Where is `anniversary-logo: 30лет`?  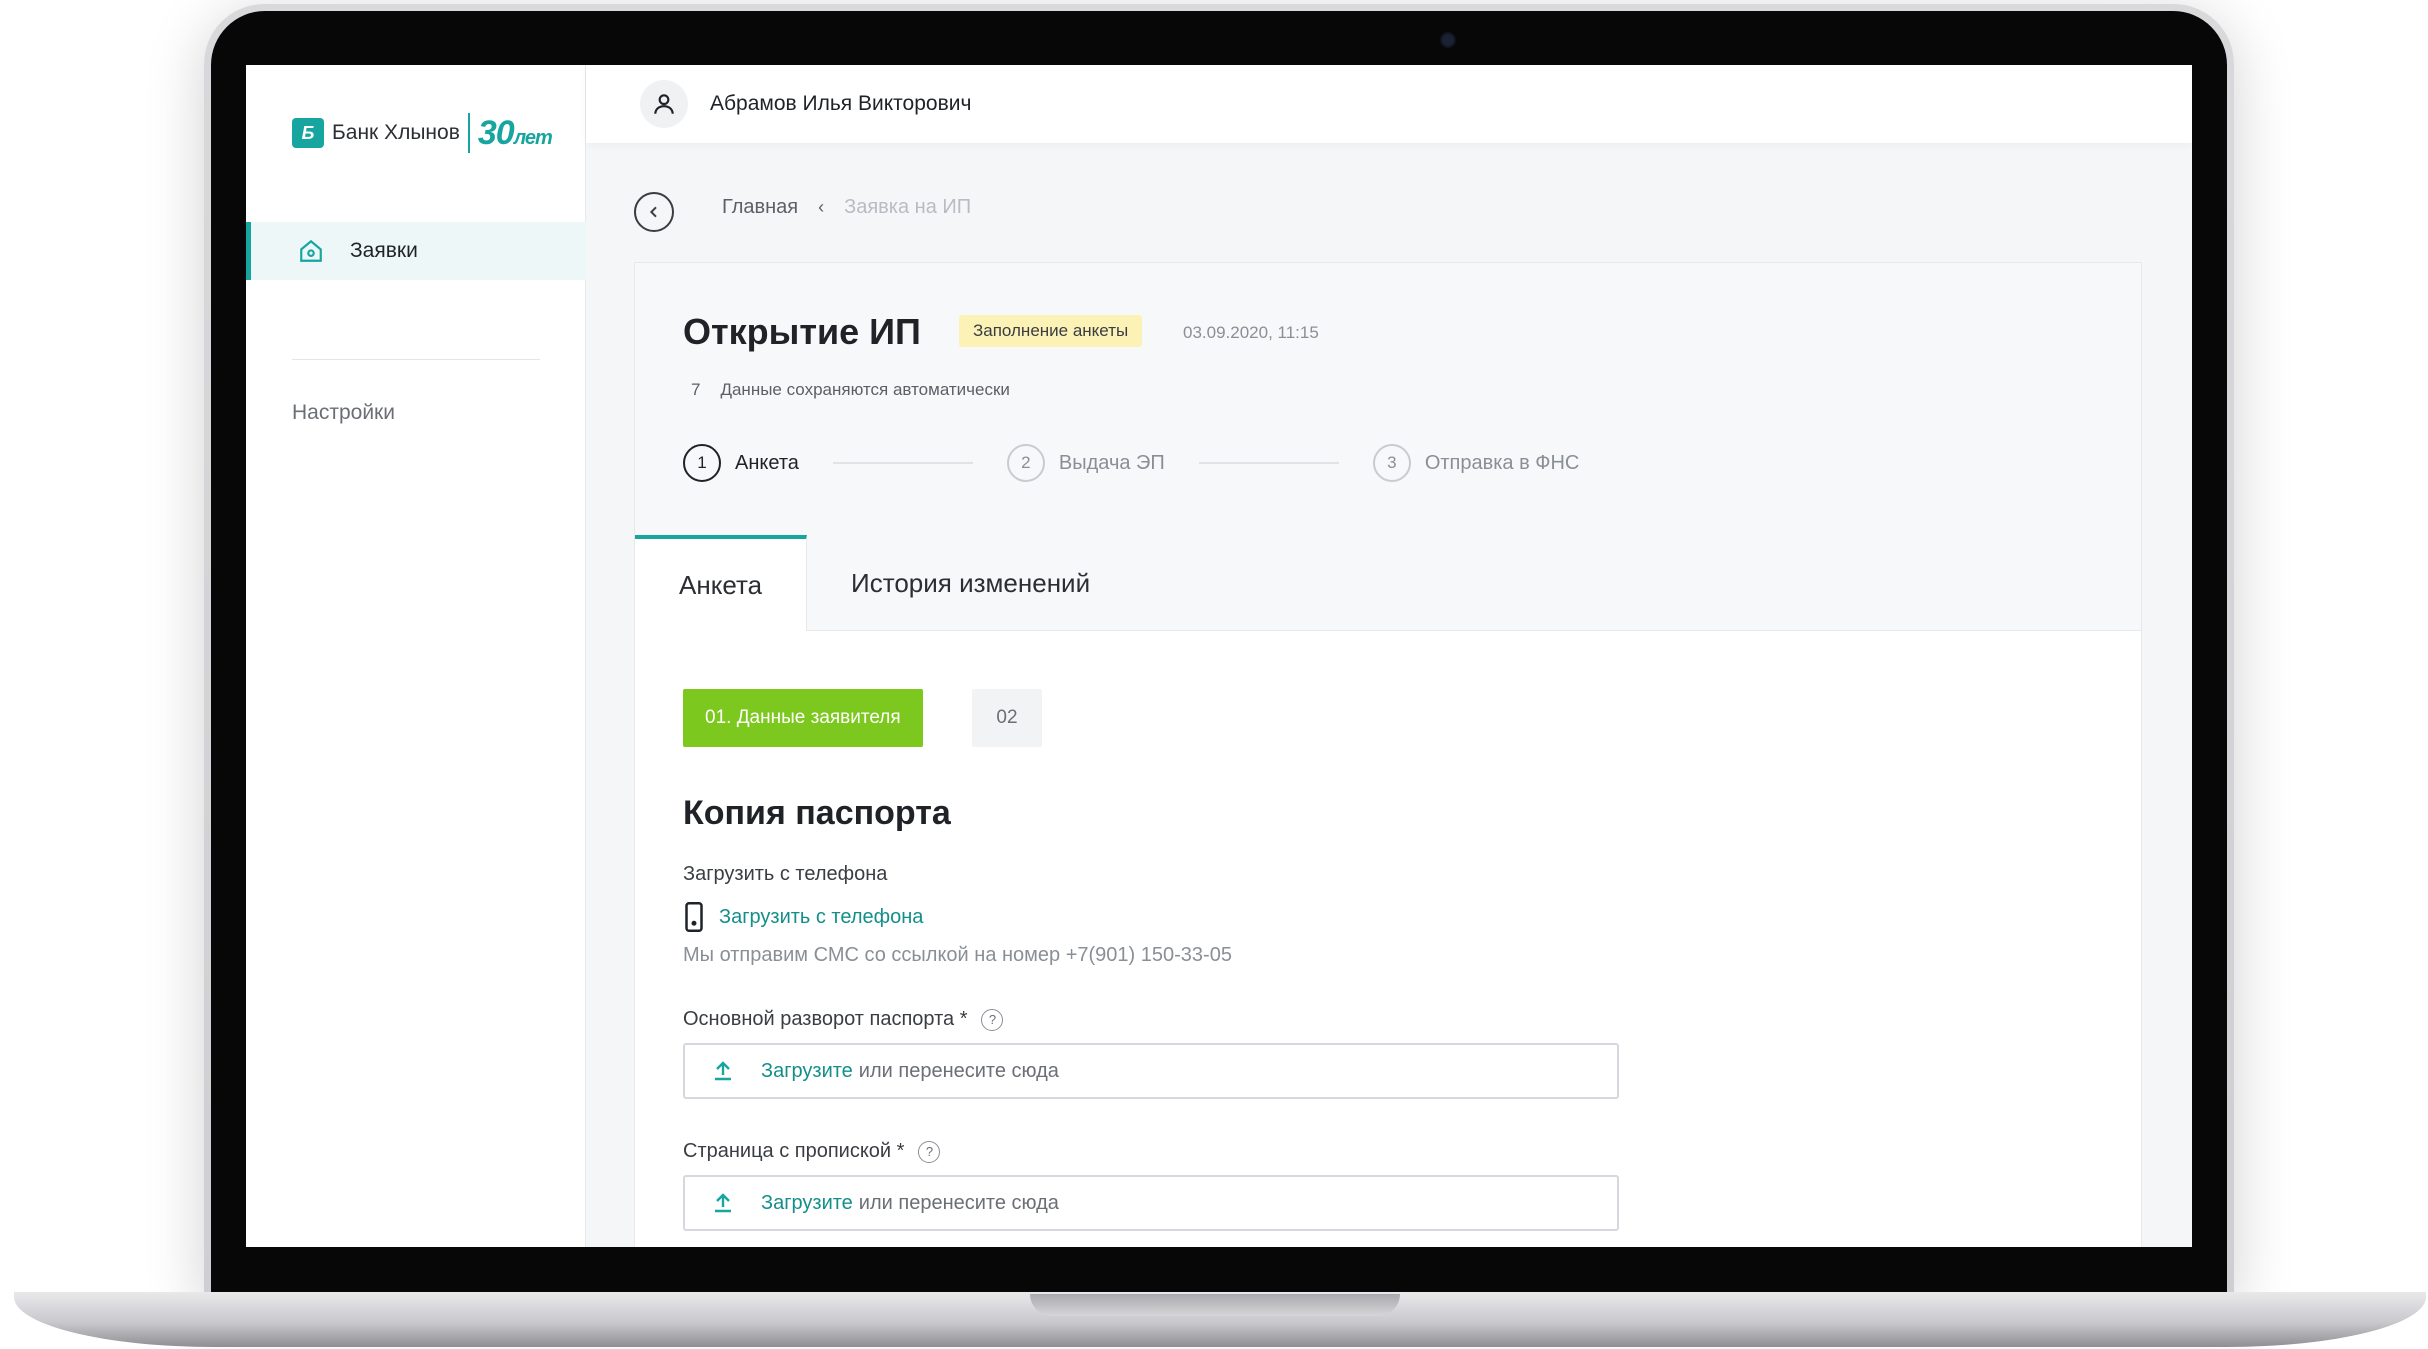 anniversary-logo: 30лет is located at coordinates (515, 132).